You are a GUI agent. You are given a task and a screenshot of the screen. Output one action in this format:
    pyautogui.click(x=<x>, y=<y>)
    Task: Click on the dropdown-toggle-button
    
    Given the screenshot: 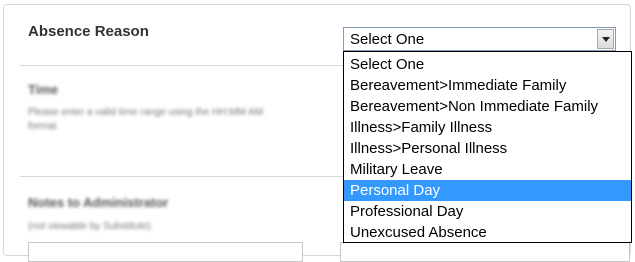 What is the action you would take?
    pyautogui.click(x=605, y=39)
    